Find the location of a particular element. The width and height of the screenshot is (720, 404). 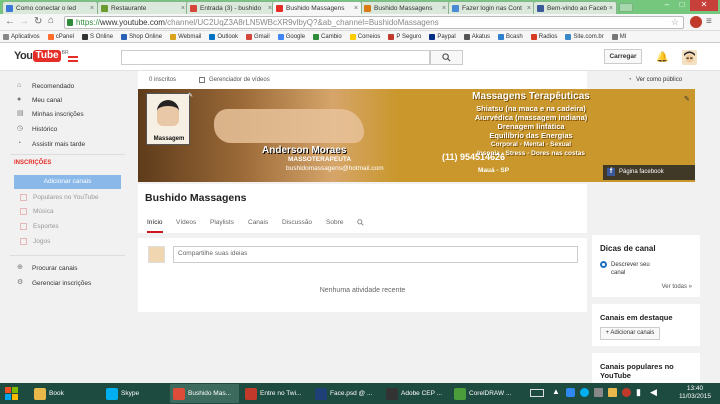

sub-item-popular: Populares no YouTube is located at coordinates (59, 197).